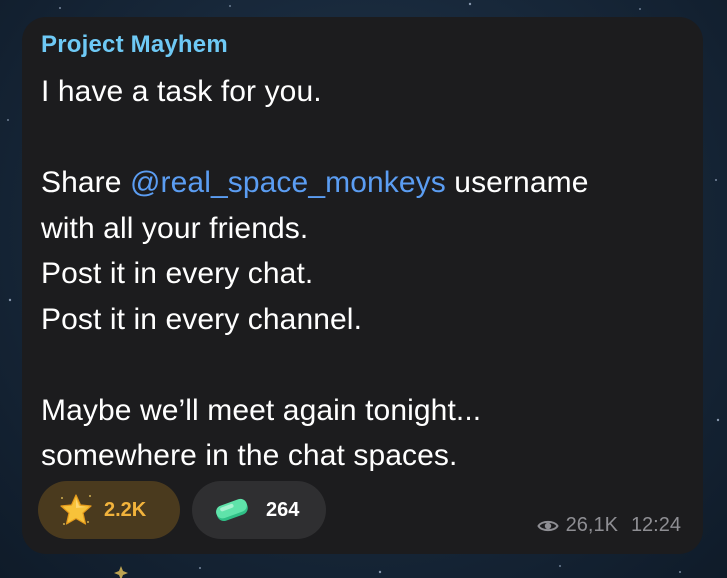 This screenshot has width=727, height=578. I want to click on message-line: Post it in every channel., so click(366, 320).